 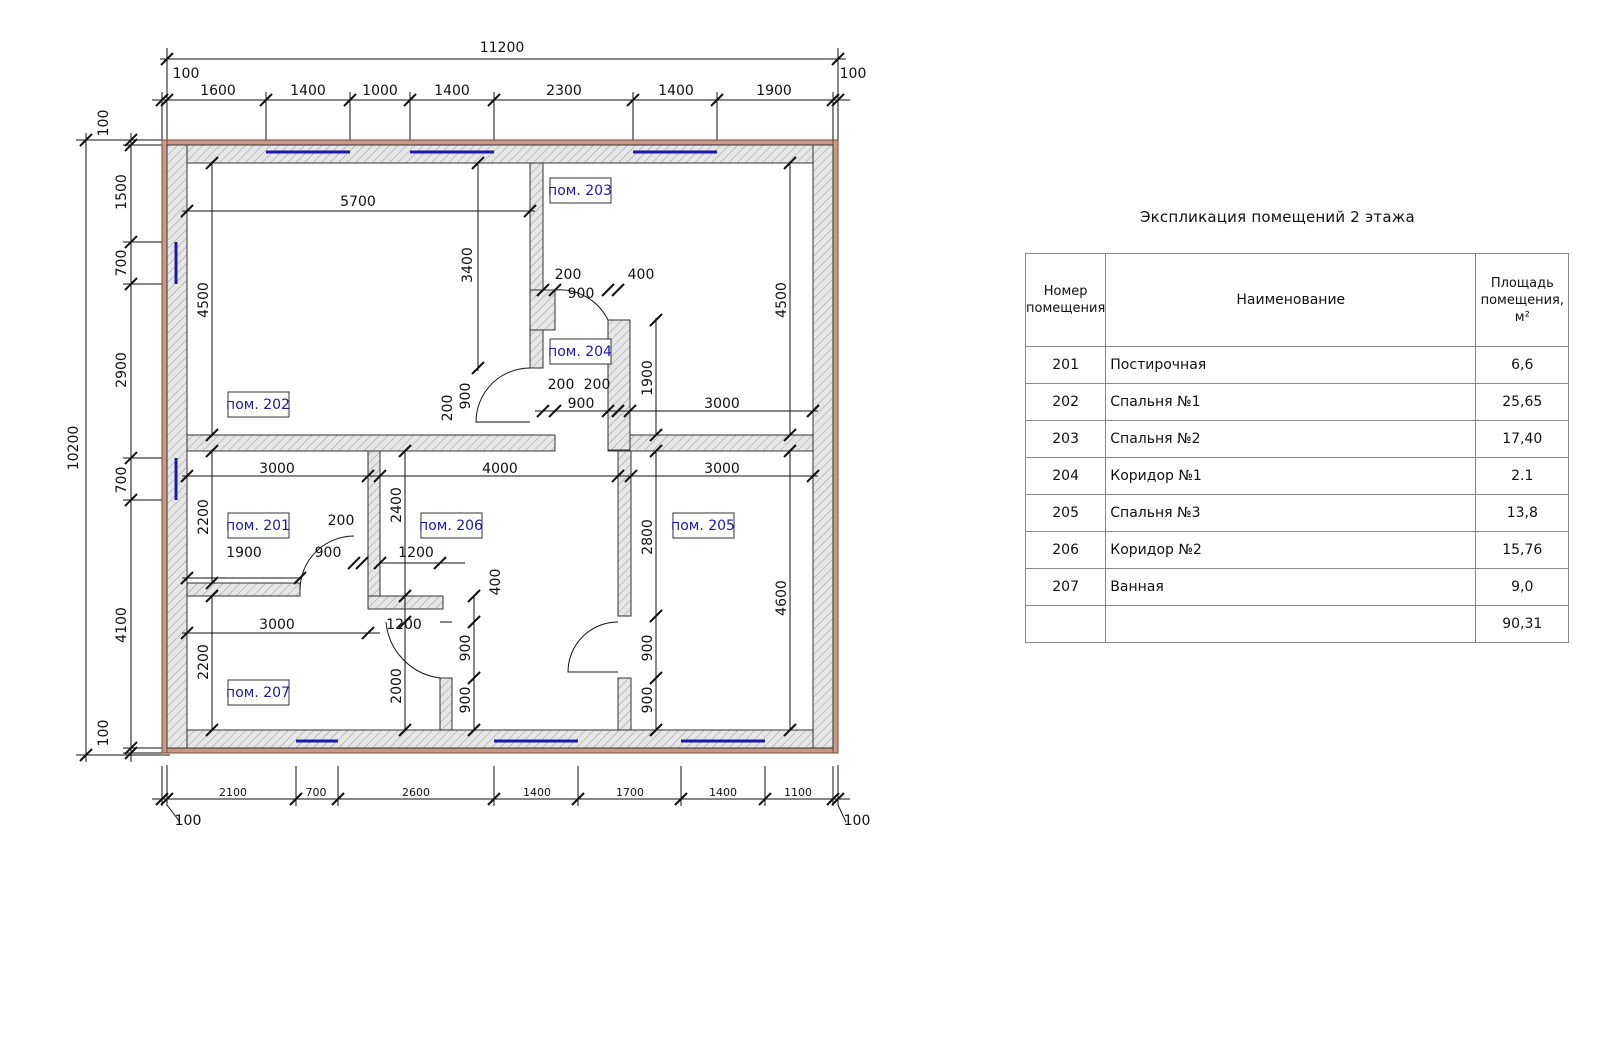 What do you see at coordinates (122, 192) in the screenshot?
I see `left-dim-1: 1500` at bounding box center [122, 192].